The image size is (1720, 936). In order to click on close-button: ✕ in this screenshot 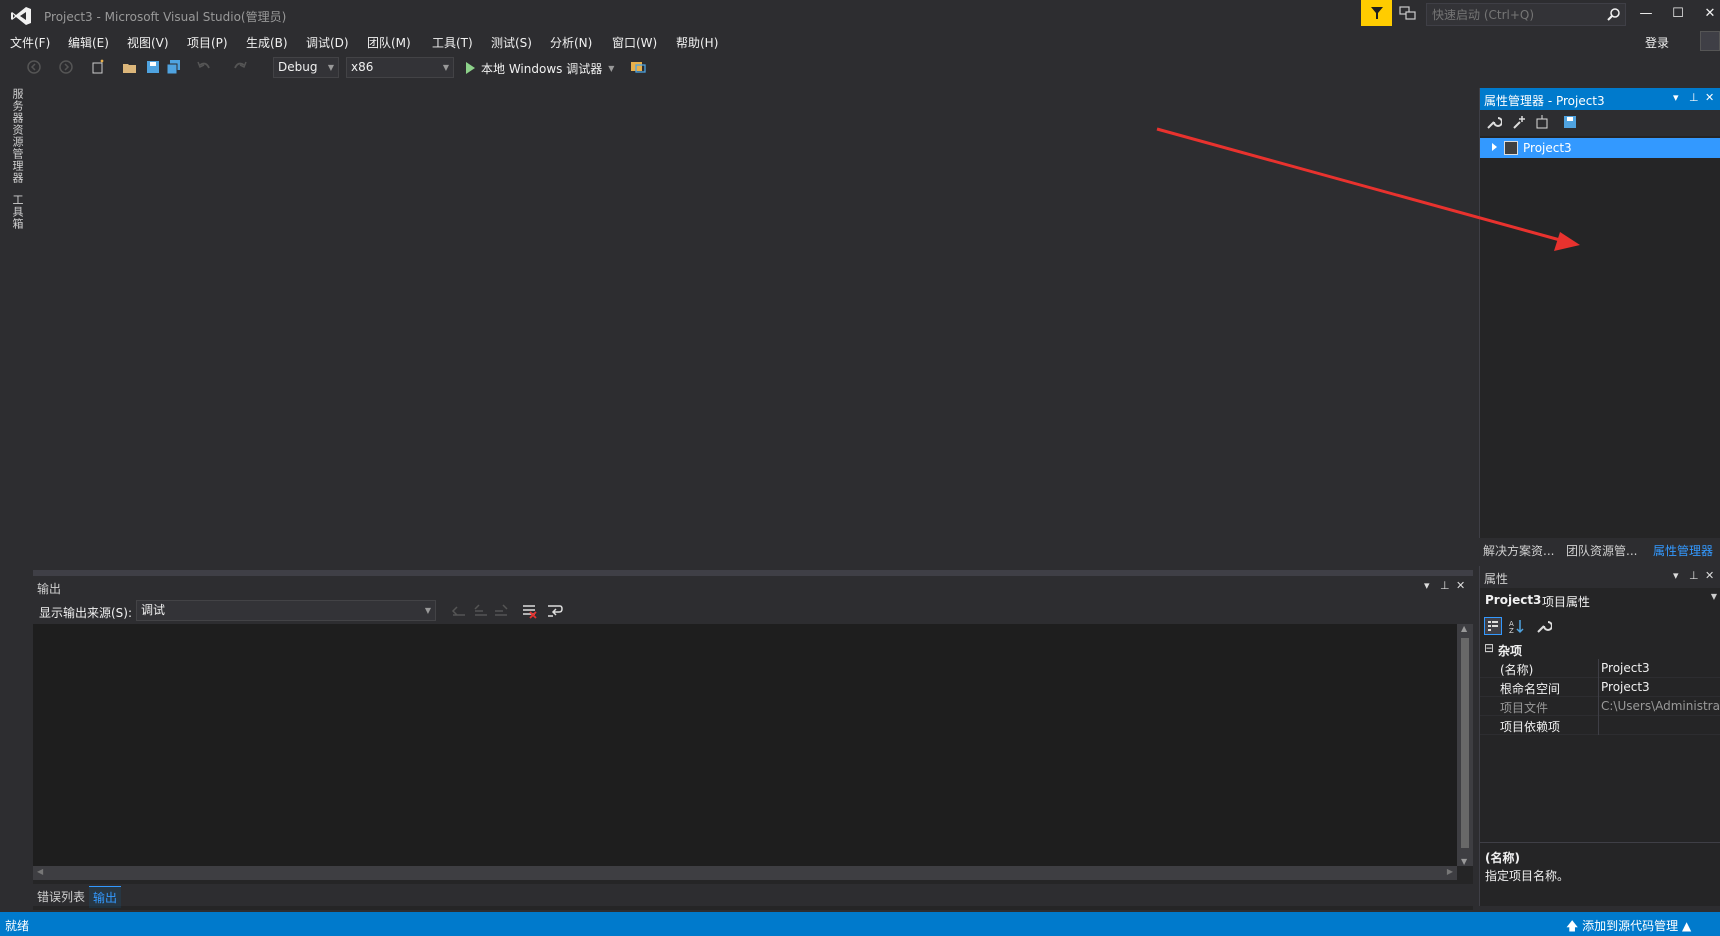, I will do `click(1708, 14)`.